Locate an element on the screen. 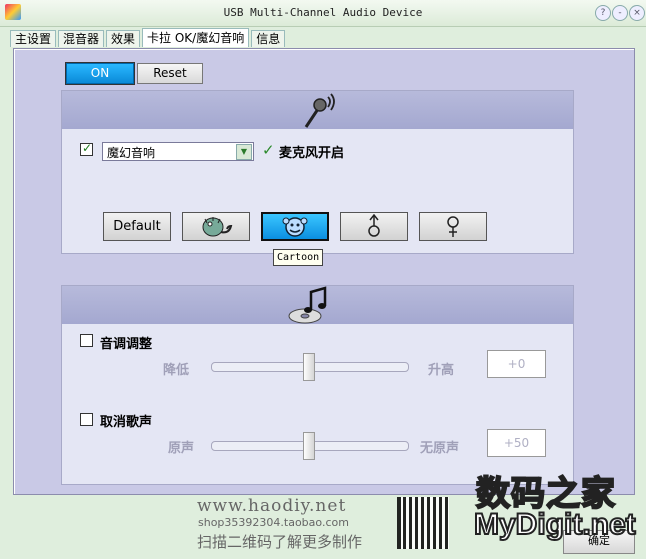 The height and width of the screenshot is (559, 646). tab-bar: 主设置 混音器 效果 卡拉 OK/魔幻音响 信息 is located at coordinates (148, 38).